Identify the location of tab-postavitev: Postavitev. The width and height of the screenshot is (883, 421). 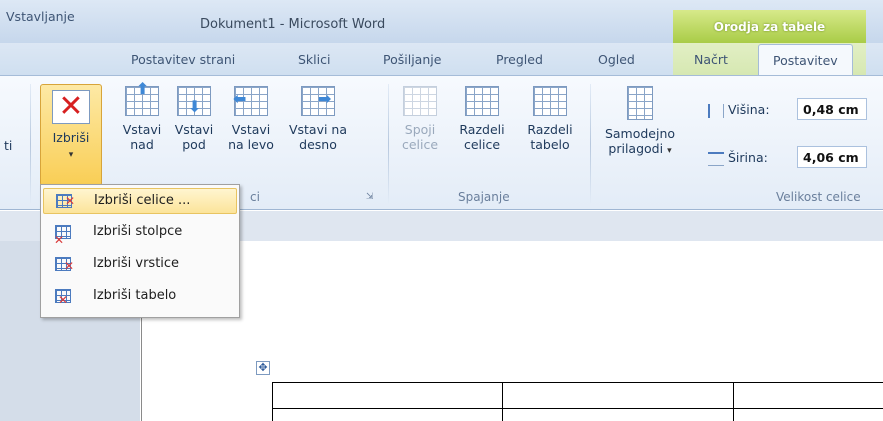
(805, 60).